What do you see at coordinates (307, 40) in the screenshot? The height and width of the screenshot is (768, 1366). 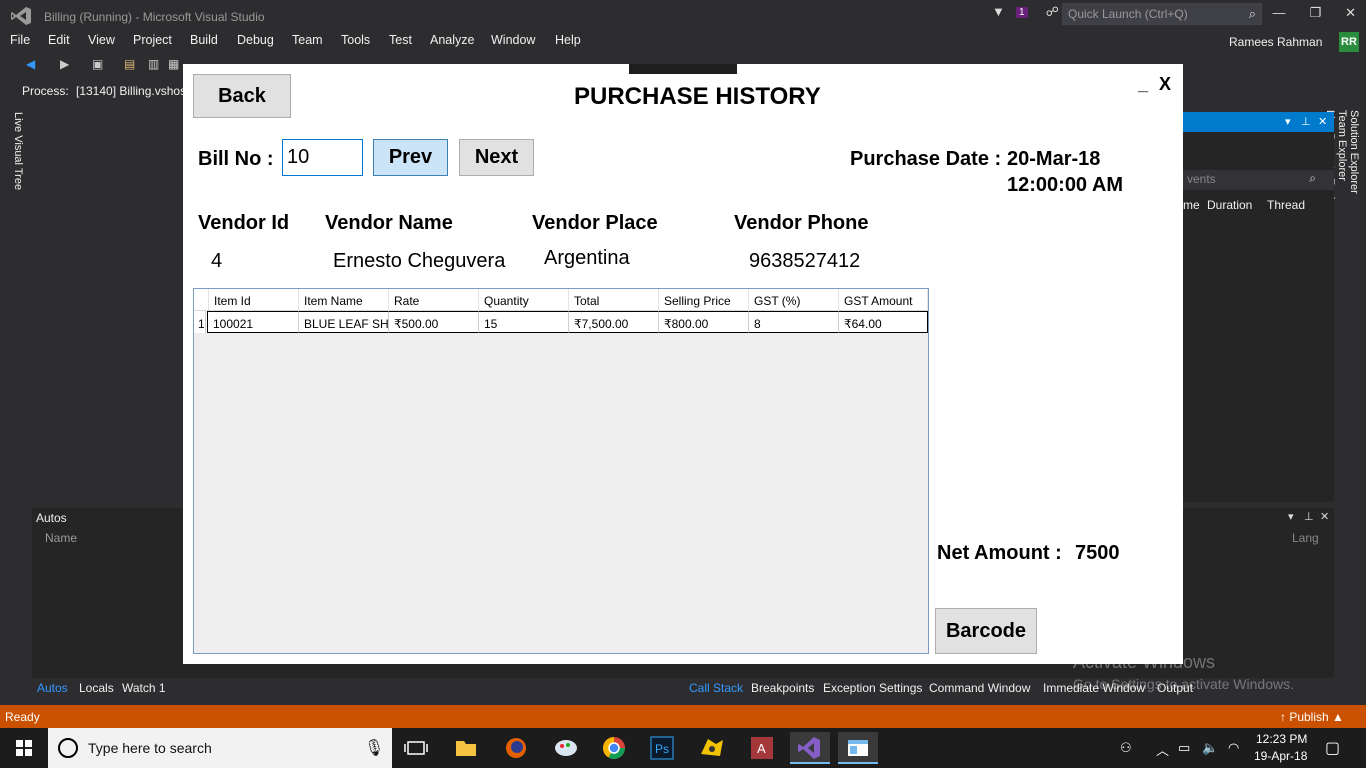 I see `menu-team: Team` at bounding box center [307, 40].